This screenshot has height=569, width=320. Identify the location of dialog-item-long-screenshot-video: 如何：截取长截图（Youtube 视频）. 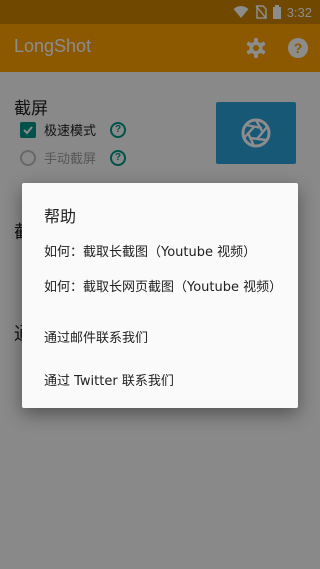
(164, 252).